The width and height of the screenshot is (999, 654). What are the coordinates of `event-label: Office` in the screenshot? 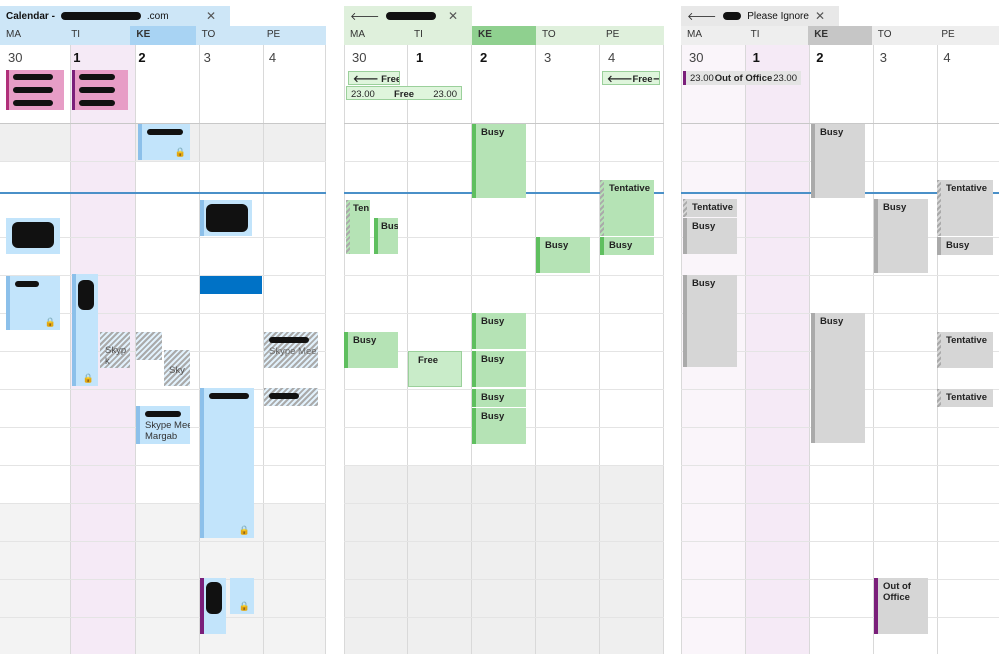 It's located at (896, 597).